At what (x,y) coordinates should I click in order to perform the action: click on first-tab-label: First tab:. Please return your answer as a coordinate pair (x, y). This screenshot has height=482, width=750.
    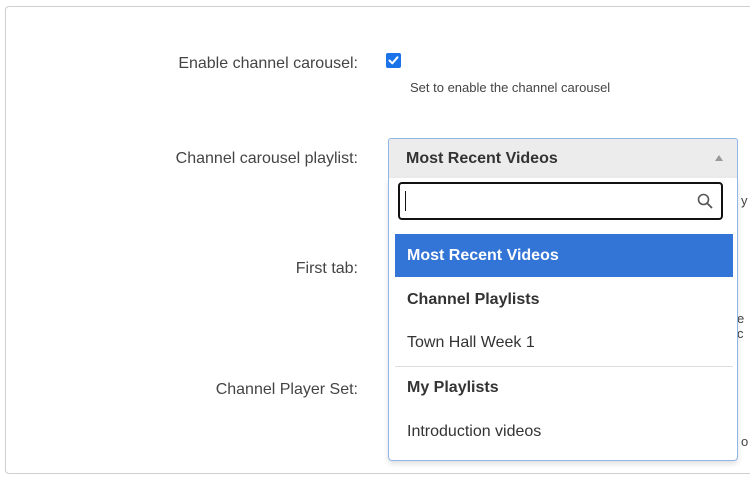
    Looking at the image, I should click on (326, 268).